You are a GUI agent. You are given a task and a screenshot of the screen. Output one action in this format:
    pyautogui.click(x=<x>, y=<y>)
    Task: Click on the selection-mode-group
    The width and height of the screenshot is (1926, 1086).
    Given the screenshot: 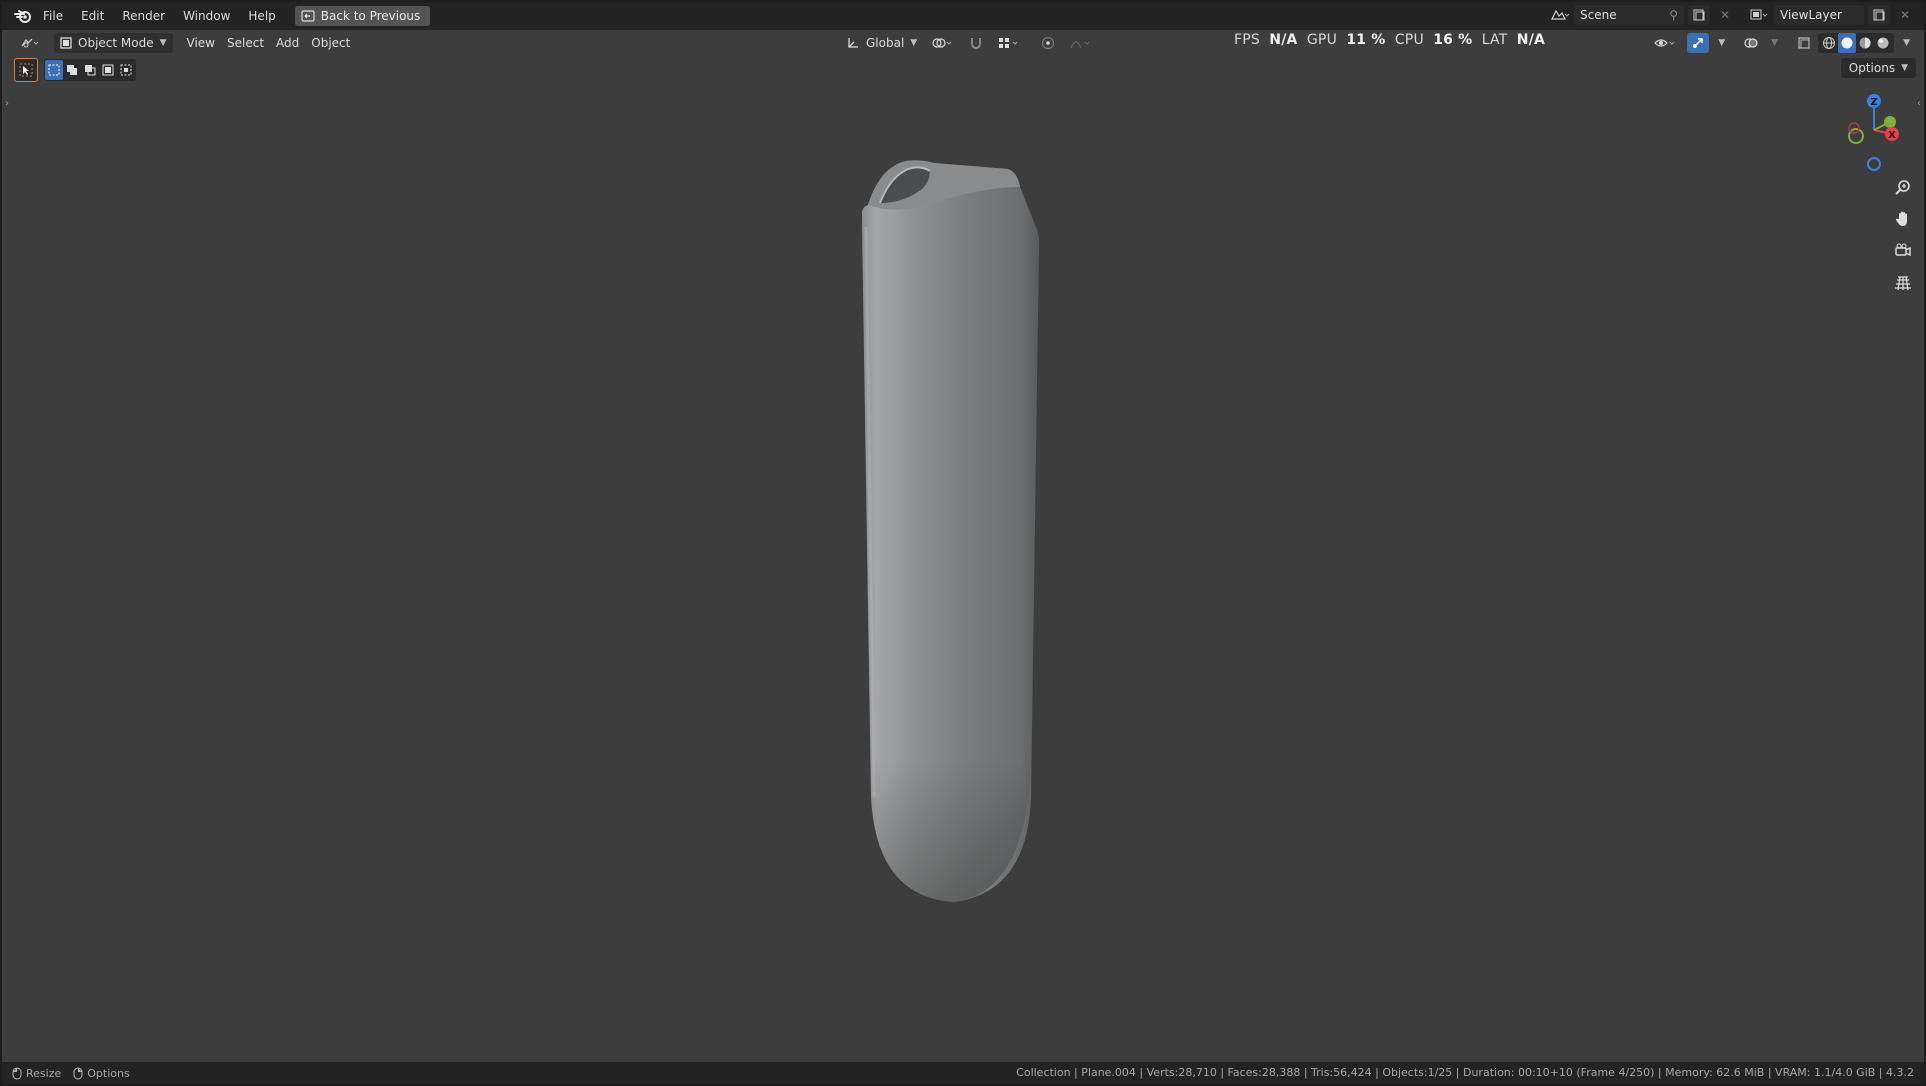 What is the action you would take?
    pyautogui.click(x=90, y=70)
    